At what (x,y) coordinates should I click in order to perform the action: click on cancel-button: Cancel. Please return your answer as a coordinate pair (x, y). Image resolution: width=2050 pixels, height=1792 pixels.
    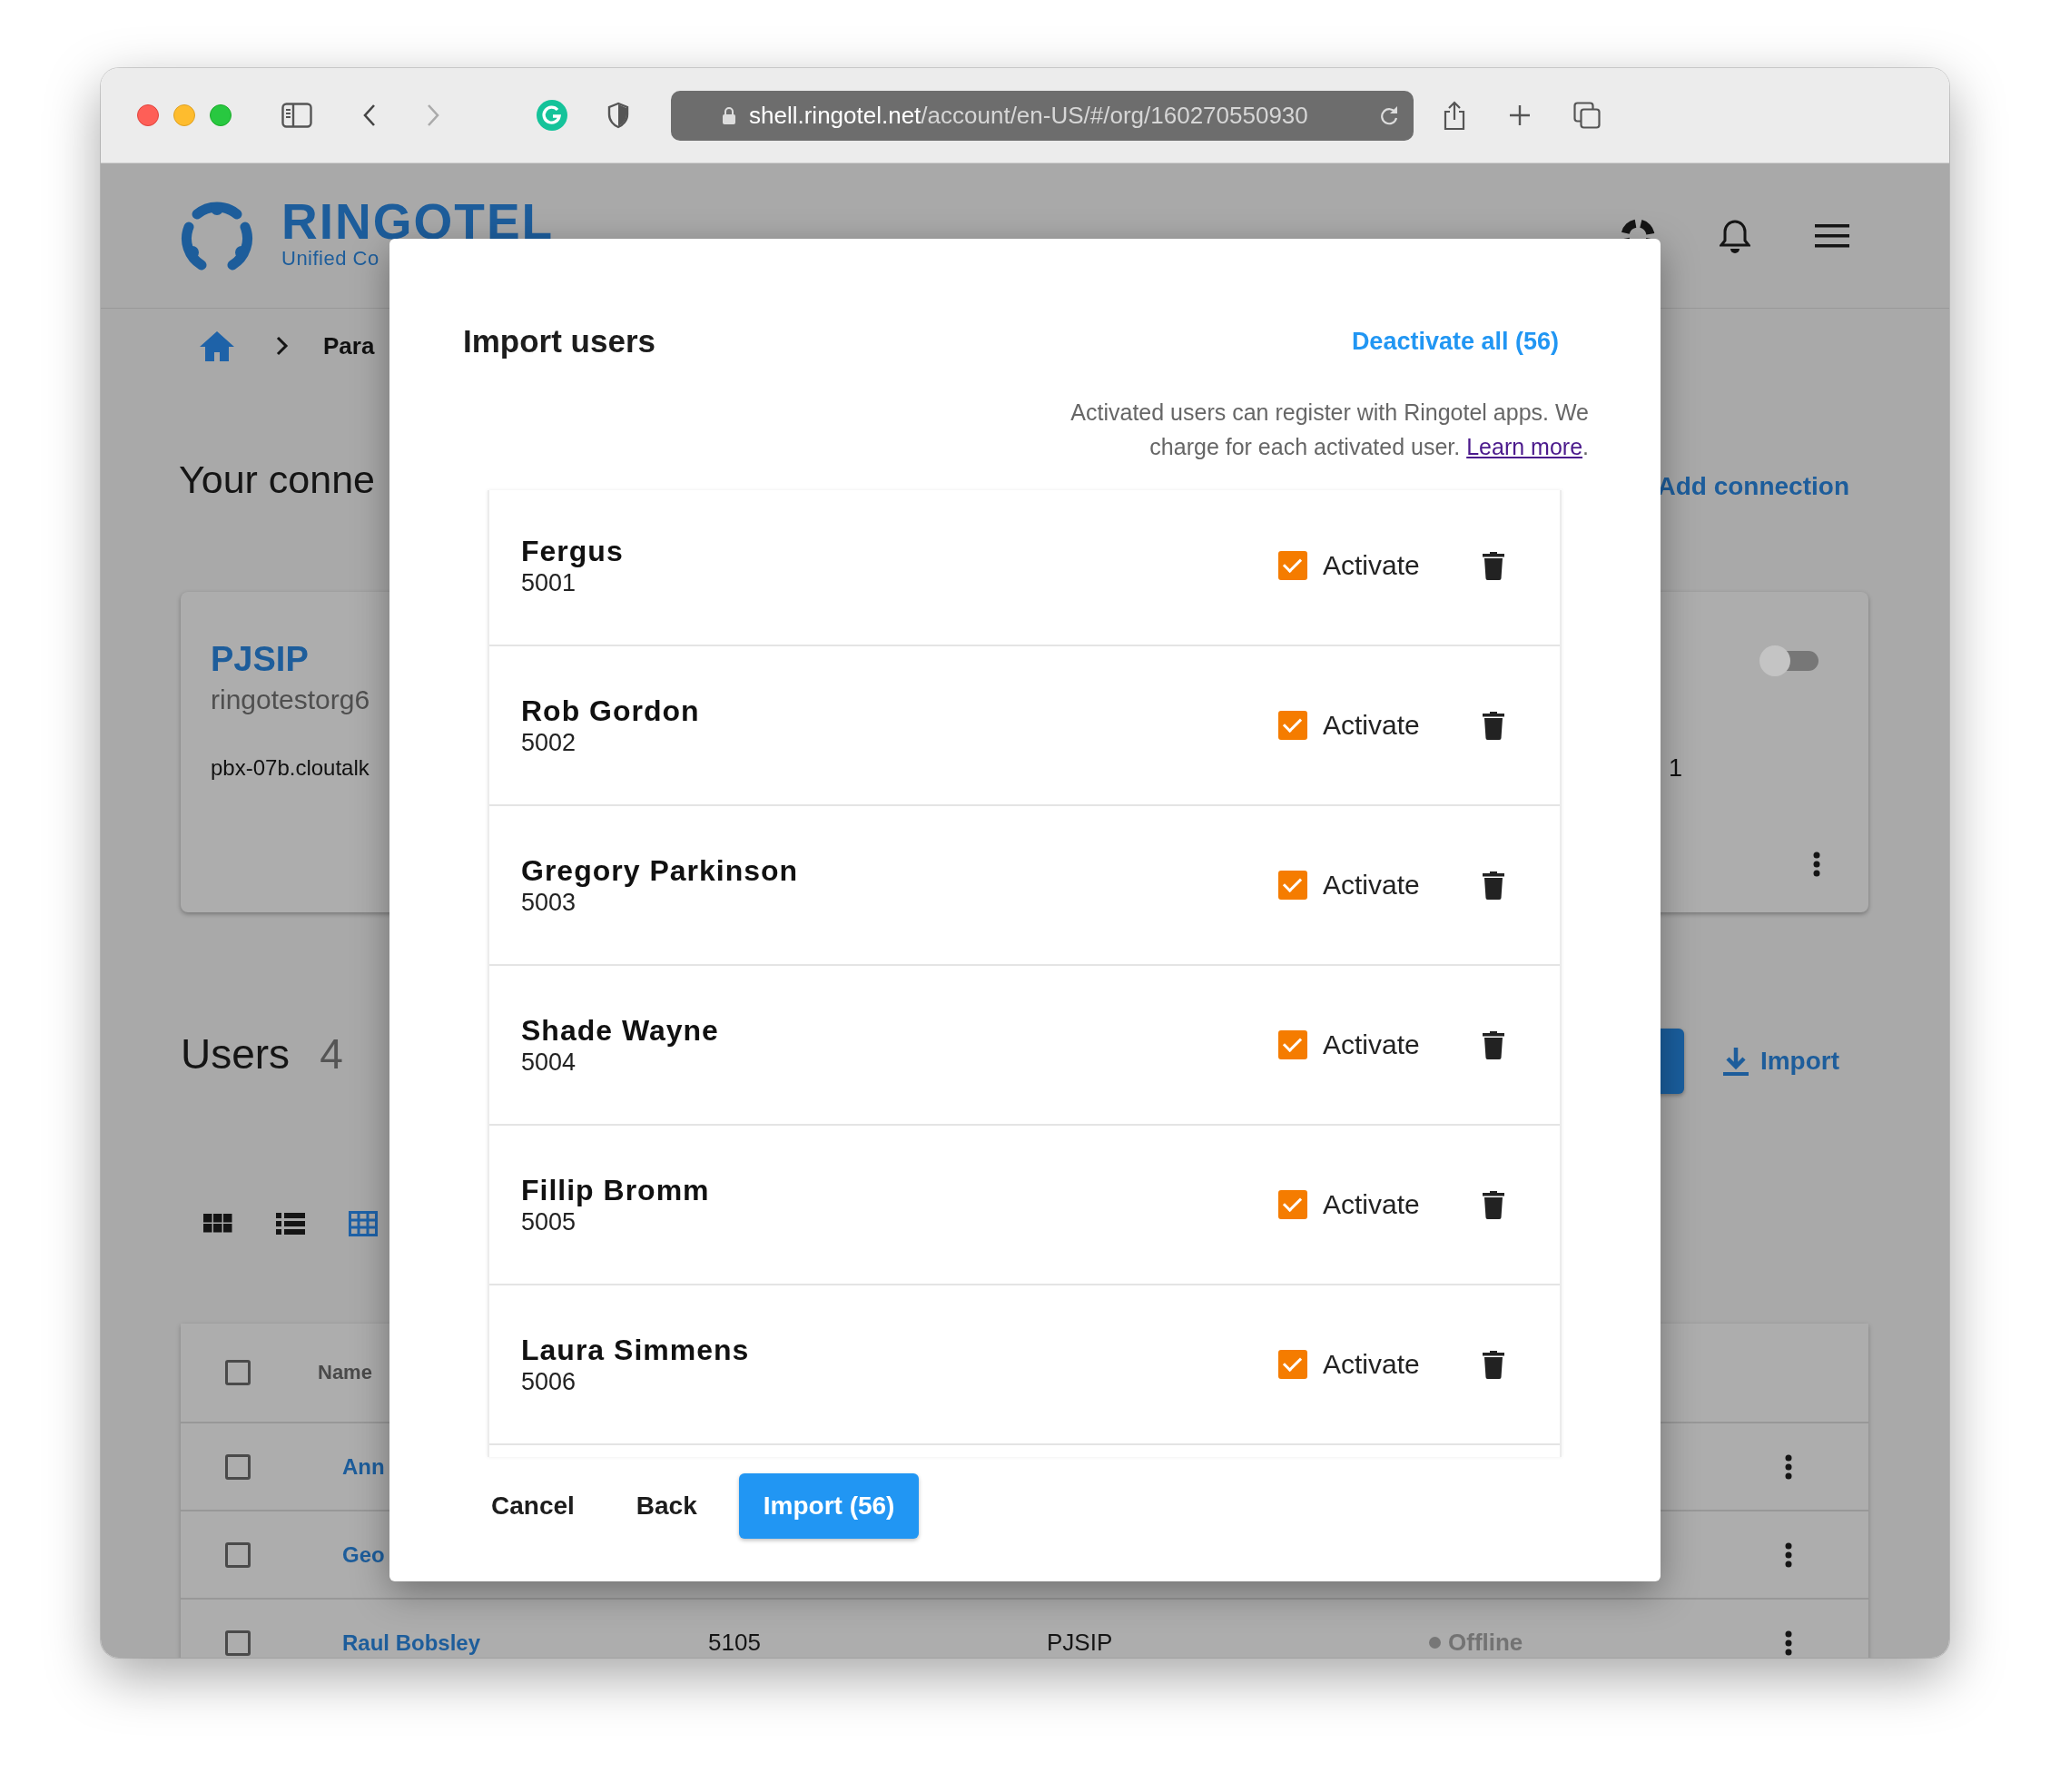
    Looking at the image, I should click on (533, 1506).